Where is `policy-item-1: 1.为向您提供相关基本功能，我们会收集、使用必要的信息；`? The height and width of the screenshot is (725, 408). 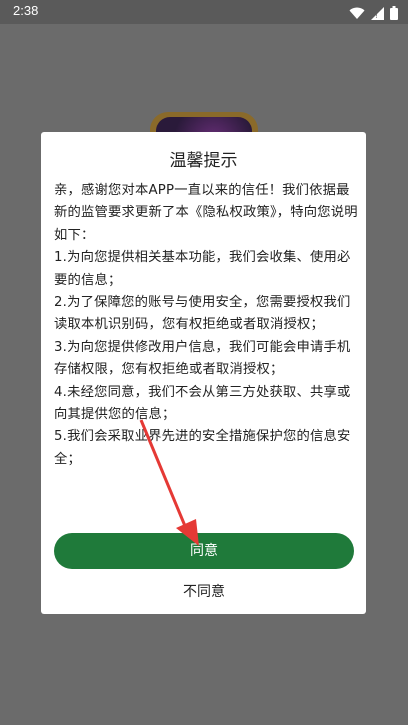 policy-item-1: 1.为向您提供相关基本功能，我们会收集、使用必要的信息； is located at coordinates (202, 269).